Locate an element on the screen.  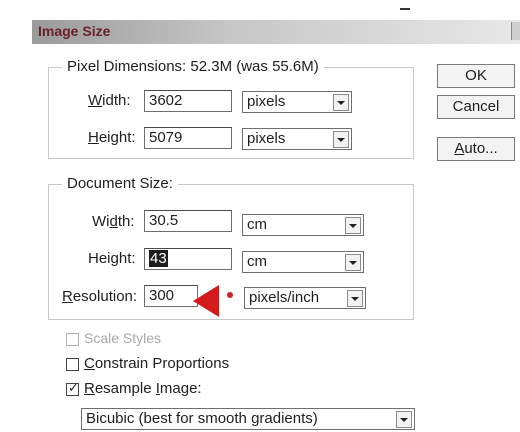
dialog-titlebar: Image Size is located at coordinates (276, 32).